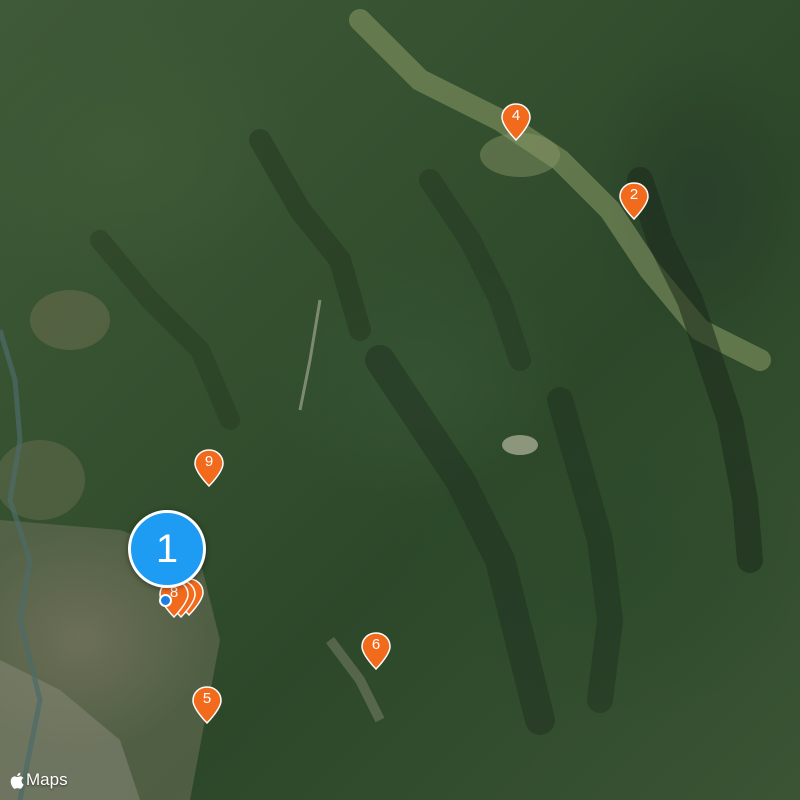 The width and height of the screenshot is (800, 800). What do you see at coordinates (17, 780) in the screenshot?
I see `apple-logo-icon` at bounding box center [17, 780].